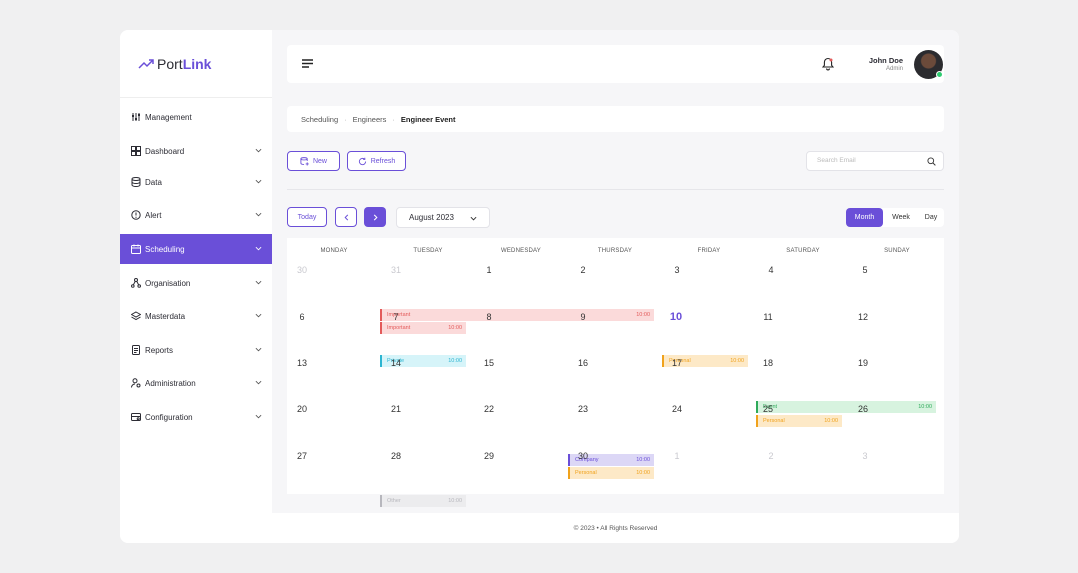  I want to click on refresh-button-label: Refresh, so click(383, 161).